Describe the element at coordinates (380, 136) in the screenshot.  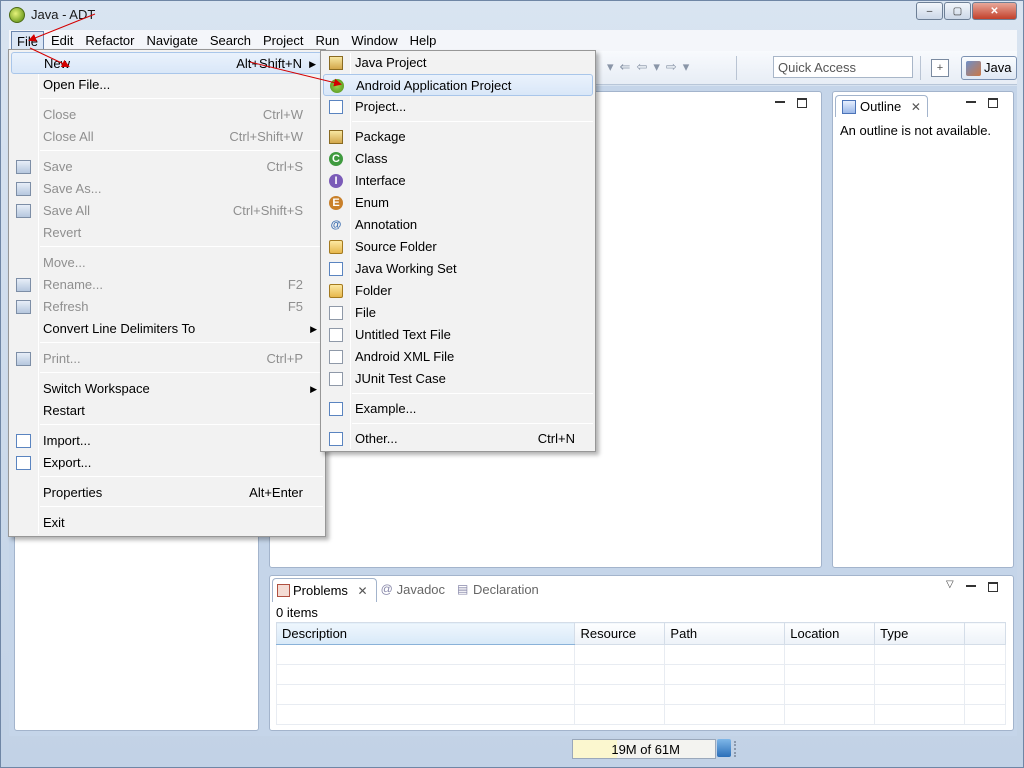
I see `menu-item-label: Package` at that location.